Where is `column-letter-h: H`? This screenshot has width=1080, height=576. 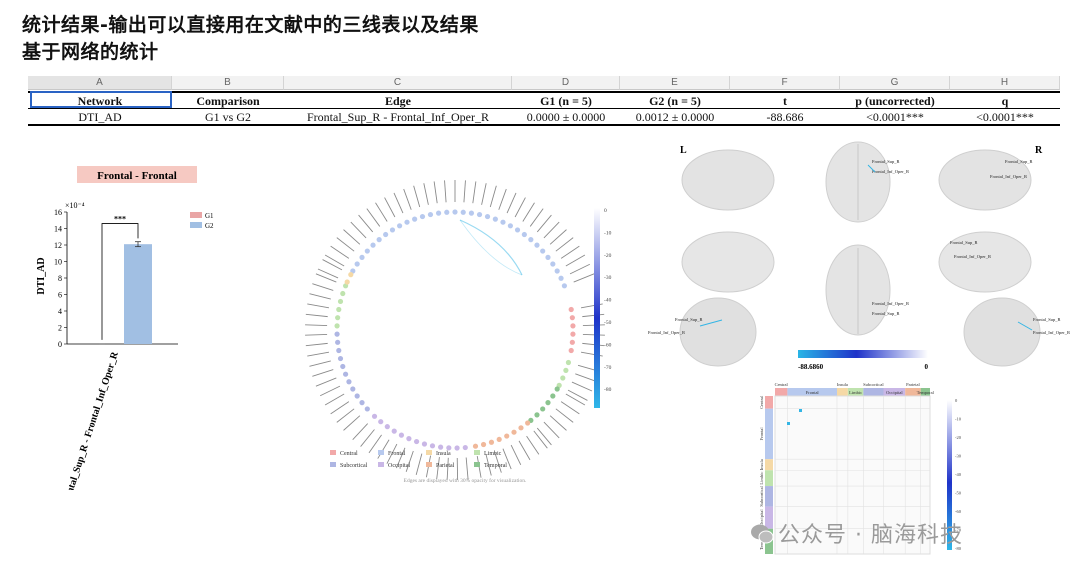 column-letter-h: H is located at coordinates (1005, 83).